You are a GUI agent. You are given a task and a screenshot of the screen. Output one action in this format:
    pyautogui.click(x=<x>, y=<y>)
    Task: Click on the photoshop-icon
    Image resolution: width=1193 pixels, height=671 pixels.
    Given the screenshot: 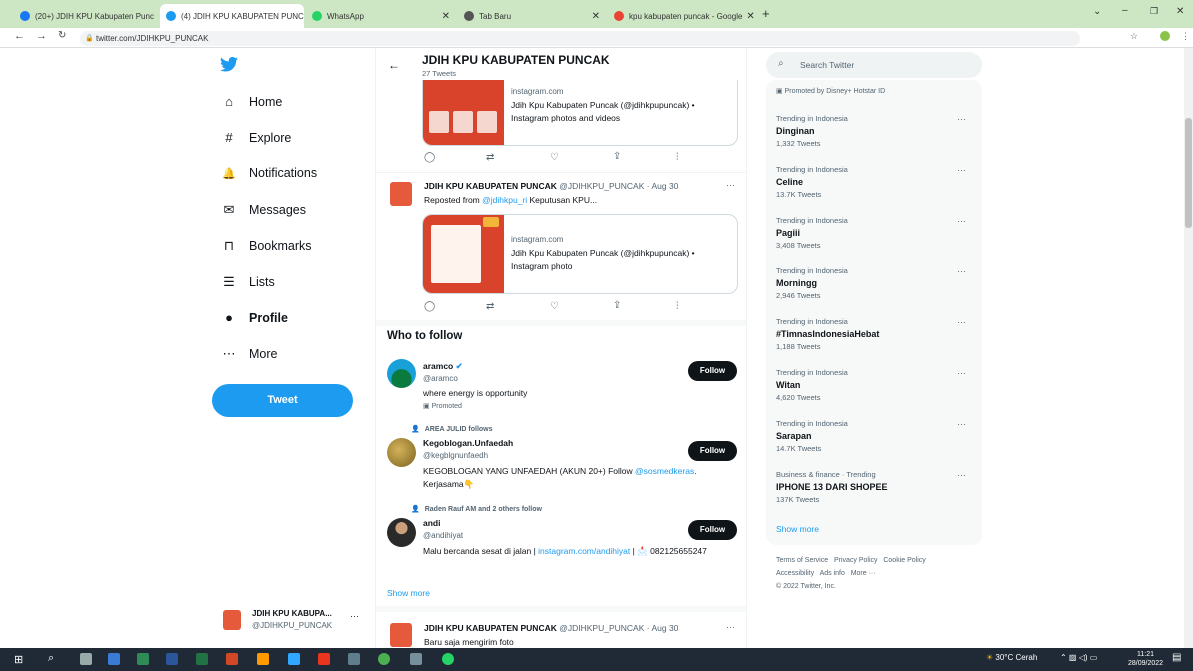 What is the action you would take?
    pyautogui.click(x=294, y=659)
    